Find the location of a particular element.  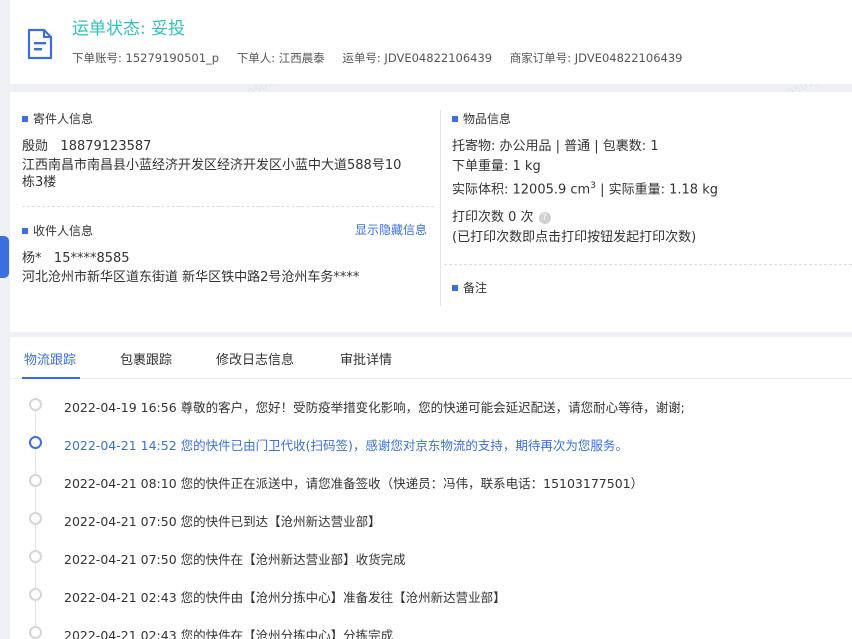

receiver-name: 杨* is located at coordinates (32, 258).